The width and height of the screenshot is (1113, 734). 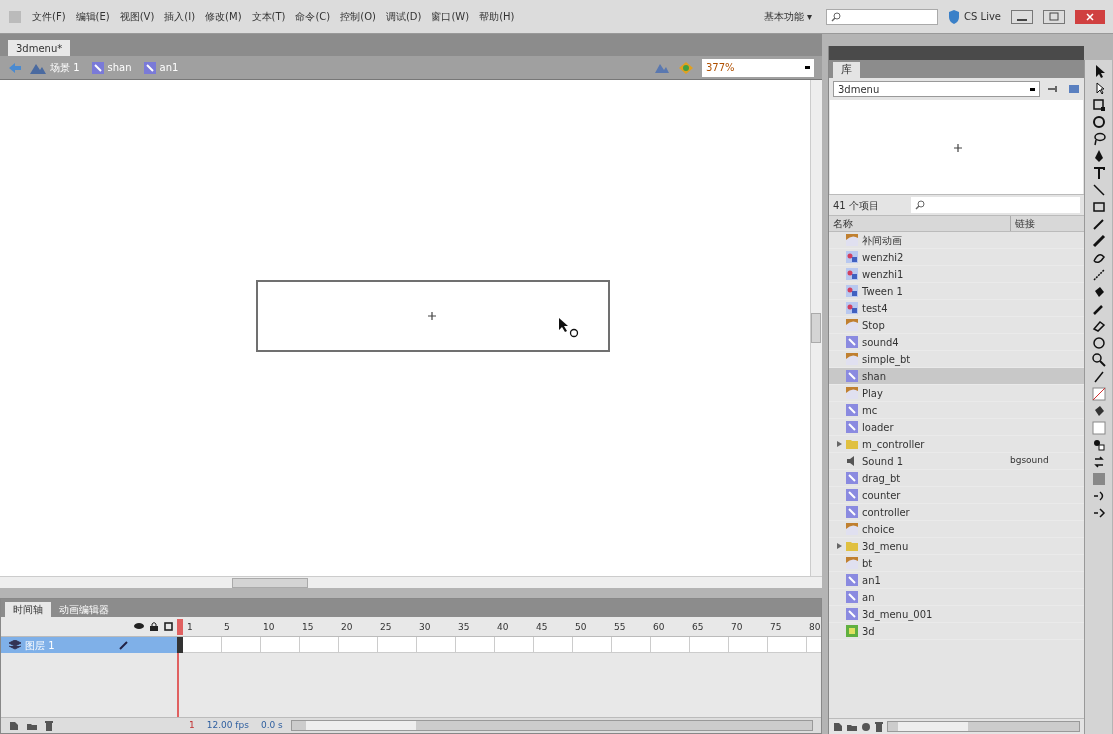 What do you see at coordinates (139, 626) in the screenshot?
I see `eye-icon` at bounding box center [139, 626].